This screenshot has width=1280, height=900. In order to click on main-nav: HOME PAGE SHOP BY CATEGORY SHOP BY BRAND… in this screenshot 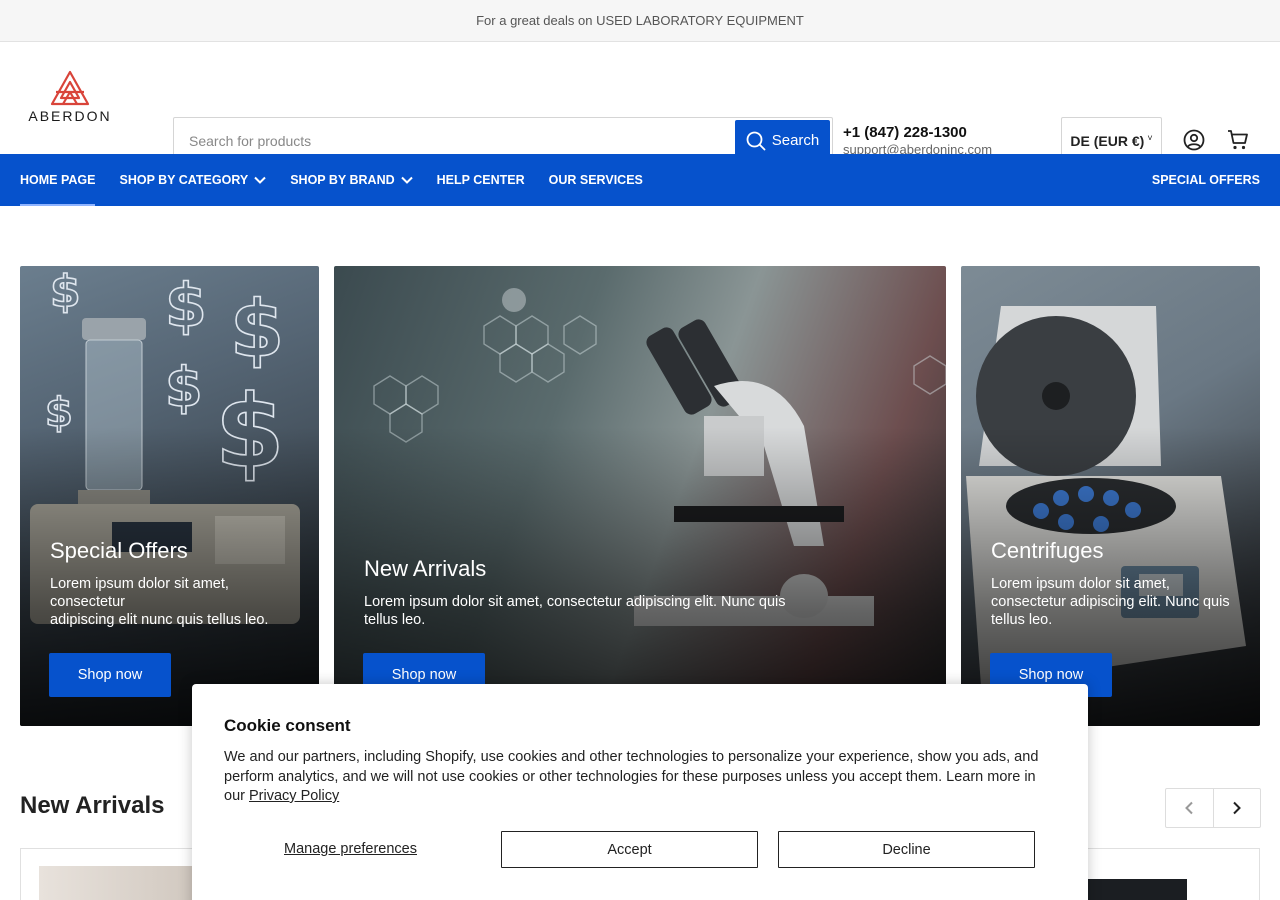, I will do `click(640, 180)`.